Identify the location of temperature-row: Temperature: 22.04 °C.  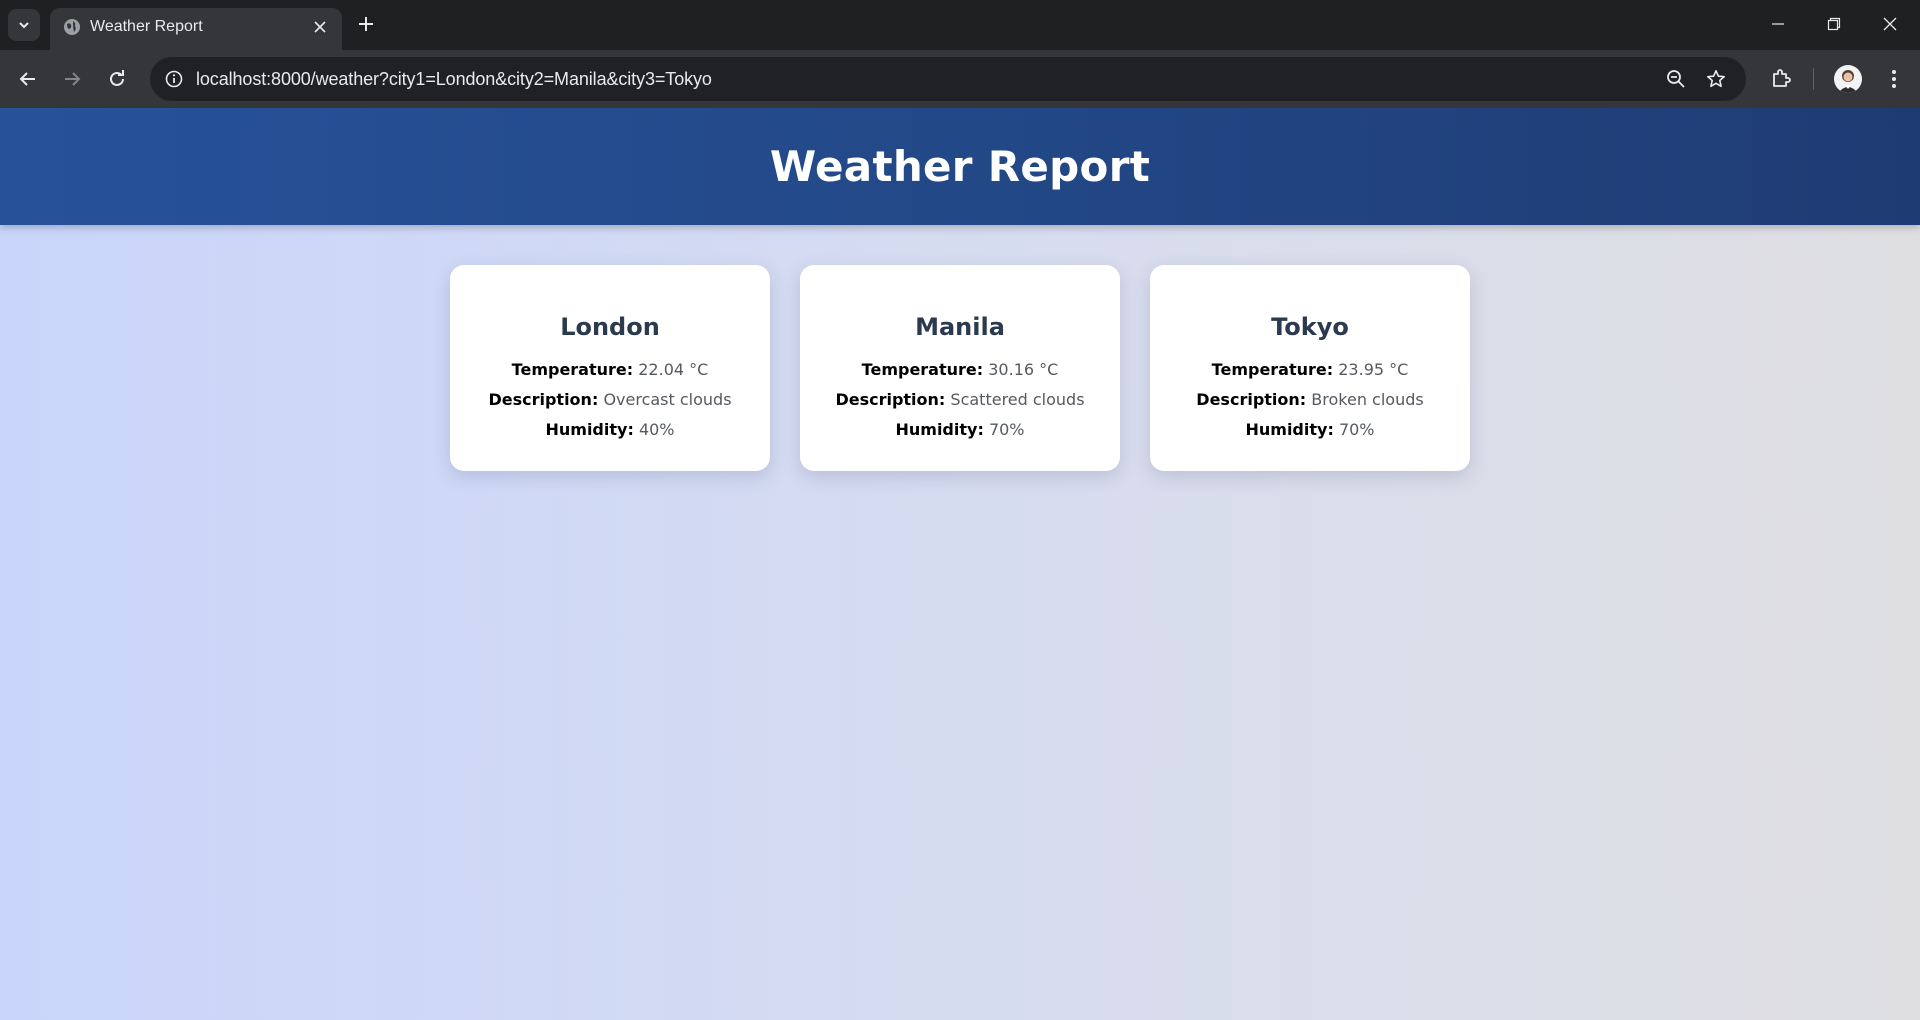
(610, 370).